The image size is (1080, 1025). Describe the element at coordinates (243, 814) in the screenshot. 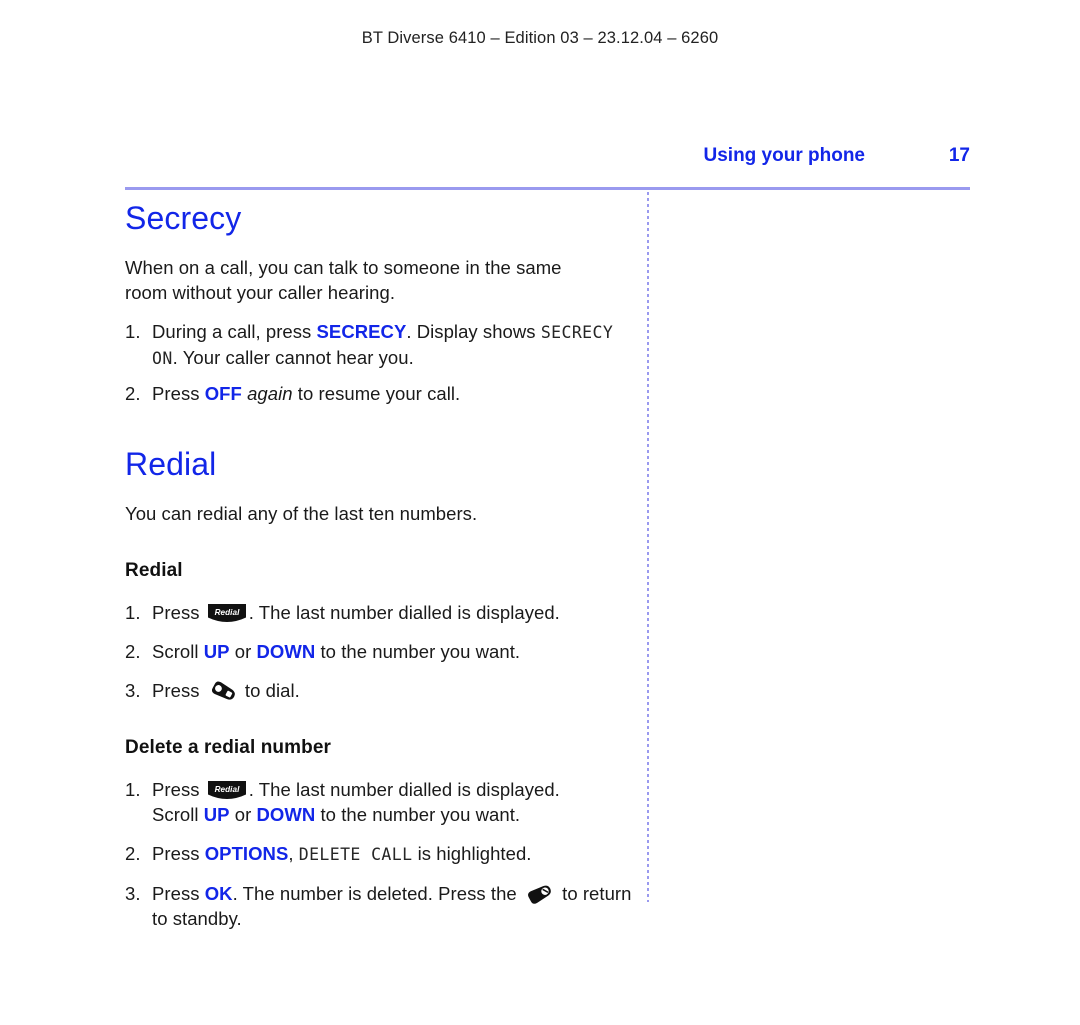

I see `step-text-line2-b: or` at that location.